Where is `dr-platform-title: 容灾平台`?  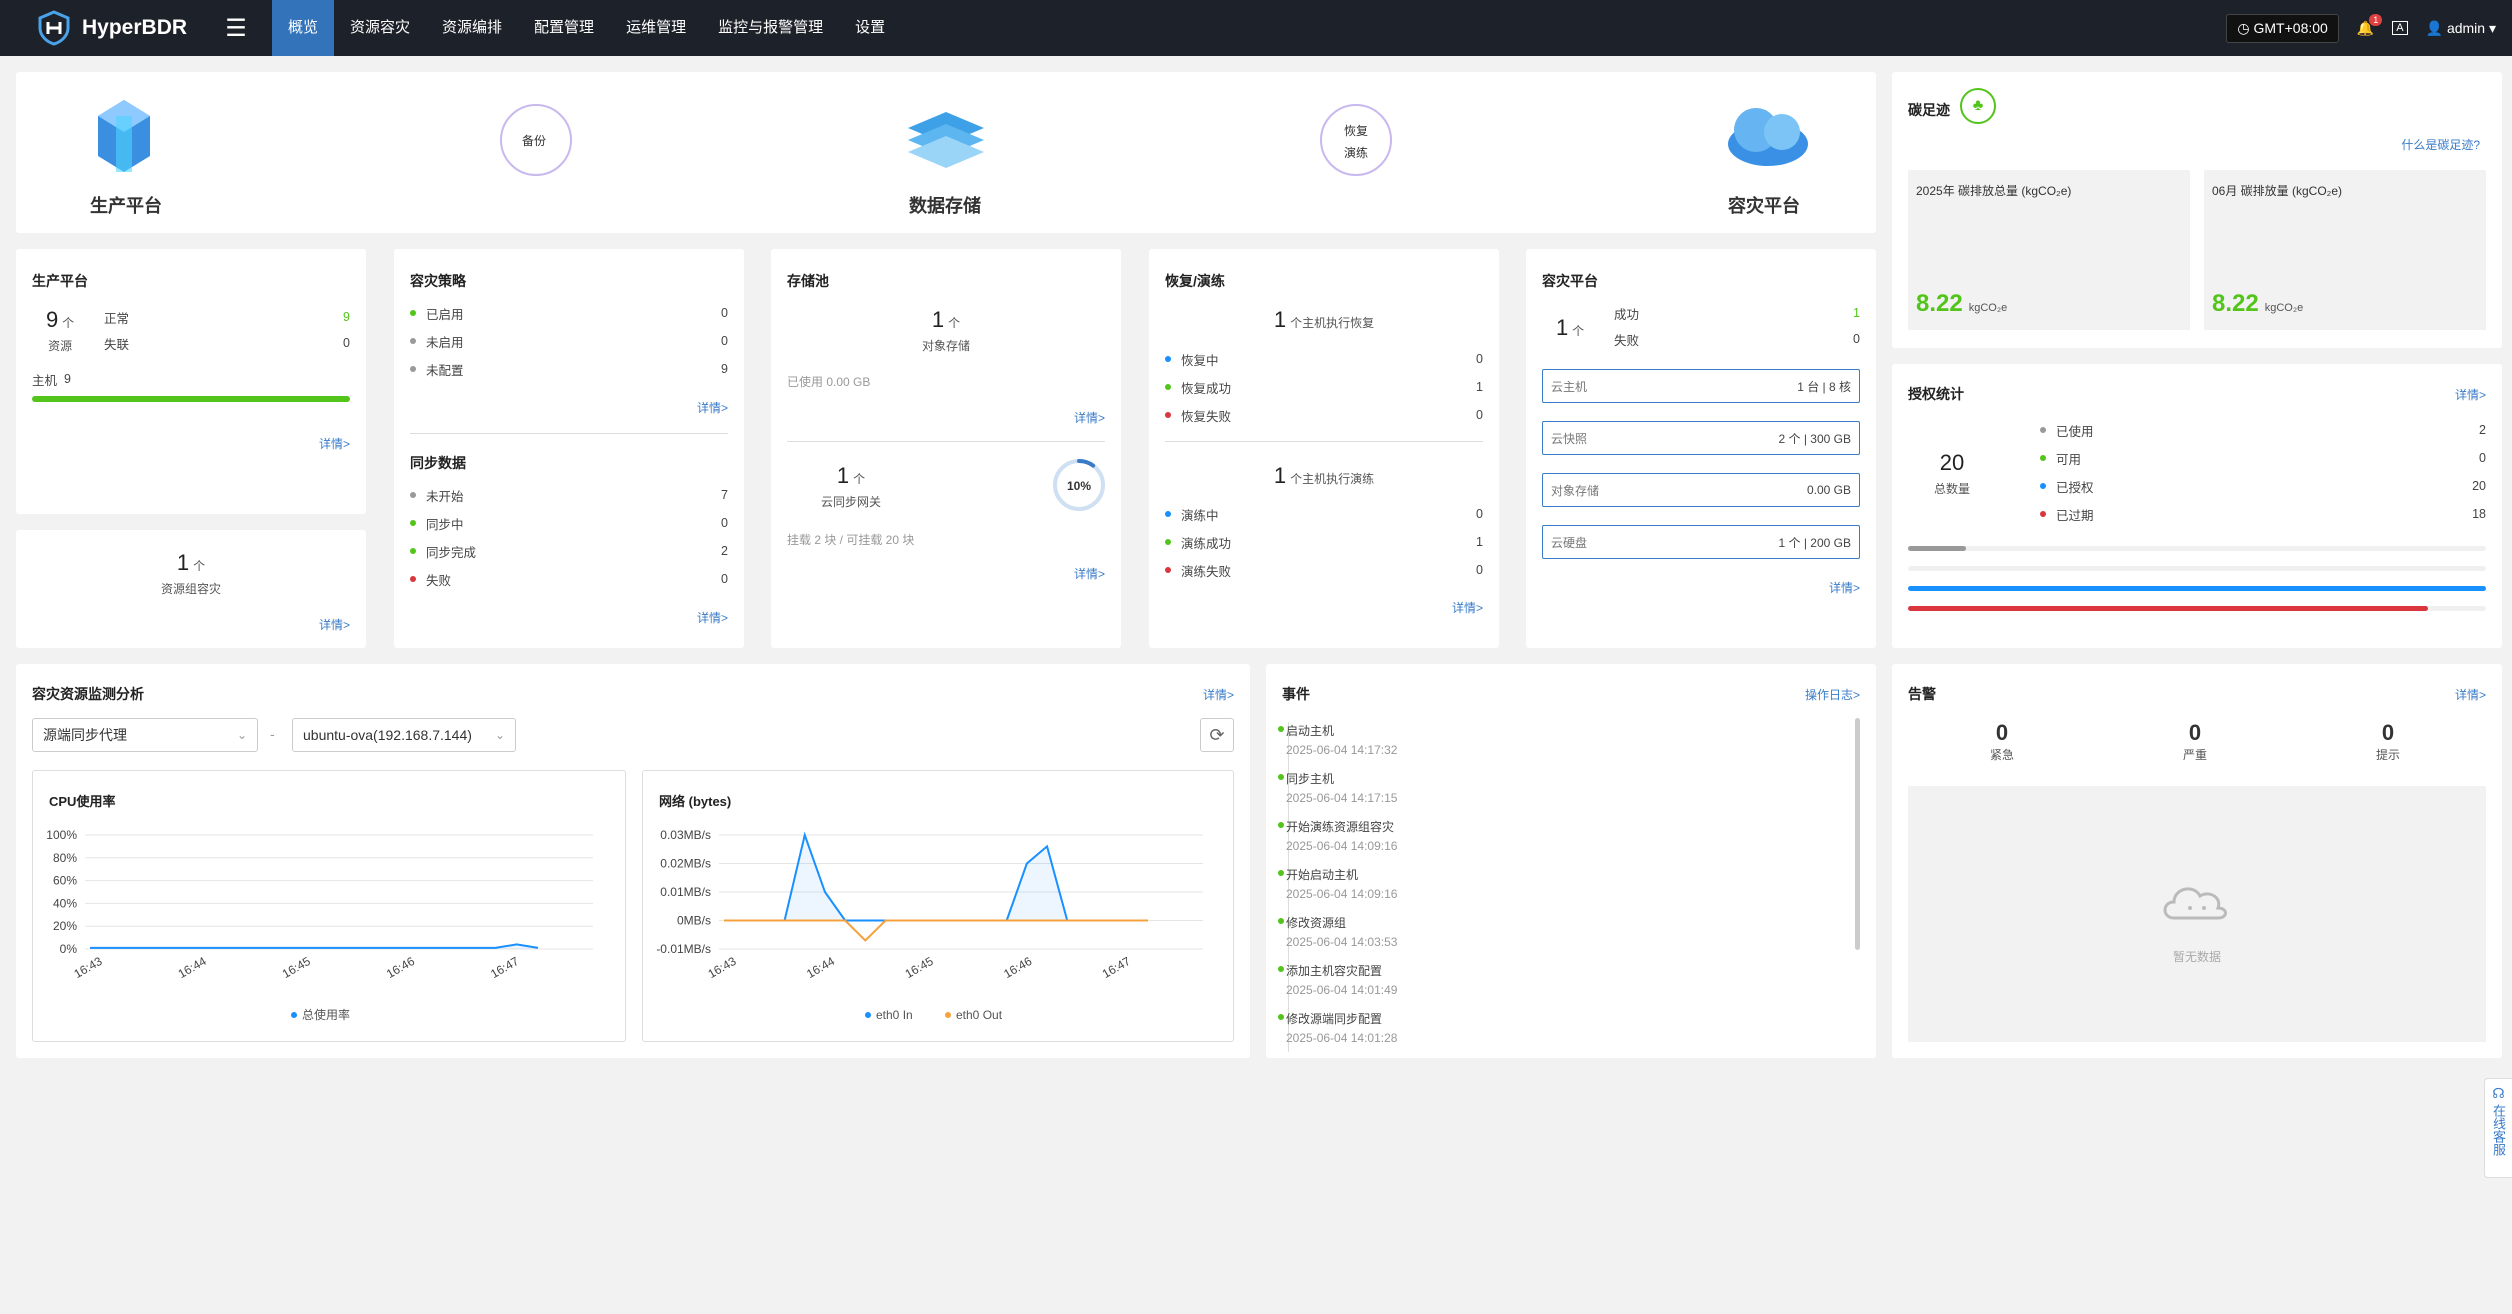 dr-platform-title: 容灾平台 is located at coordinates (1570, 281).